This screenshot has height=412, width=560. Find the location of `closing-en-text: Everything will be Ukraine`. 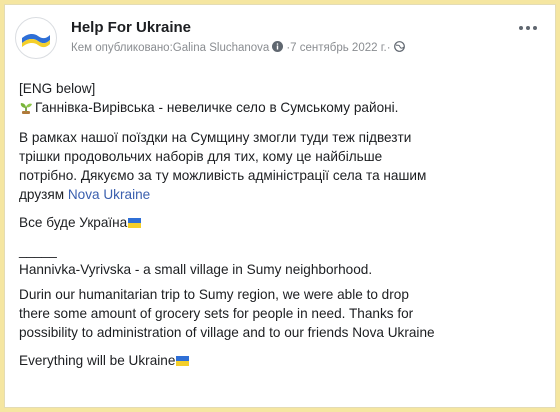

closing-en-text: Everything will be Ukraine is located at coordinates (97, 360).